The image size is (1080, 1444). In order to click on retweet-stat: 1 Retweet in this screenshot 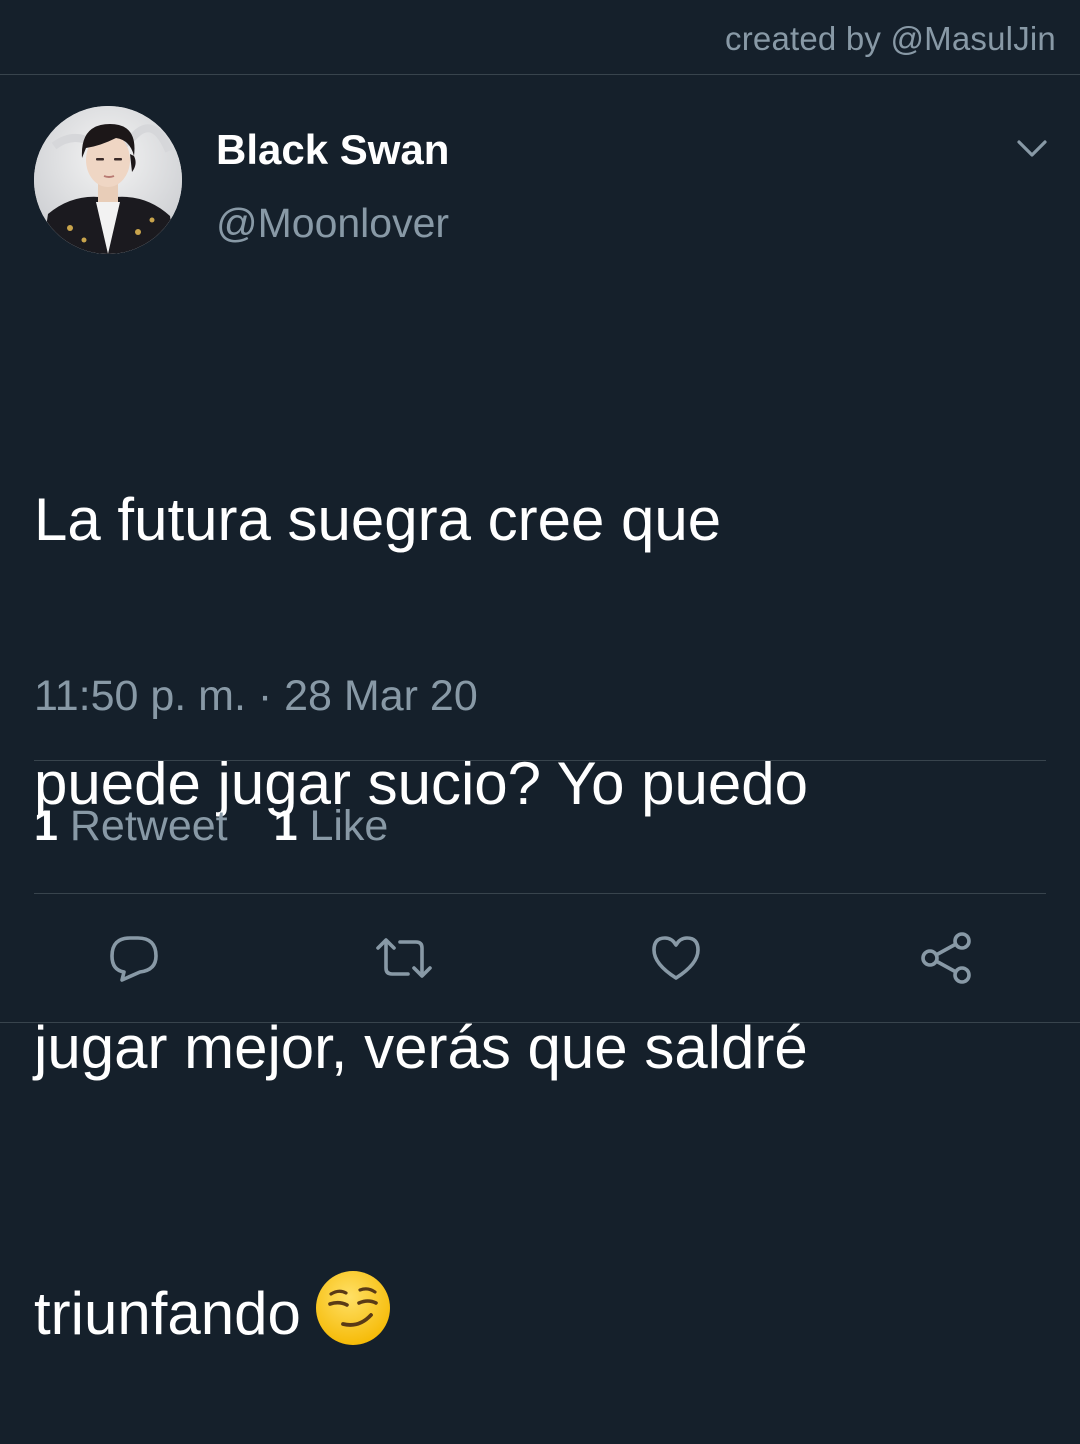, I will do `click(131, 826)`.